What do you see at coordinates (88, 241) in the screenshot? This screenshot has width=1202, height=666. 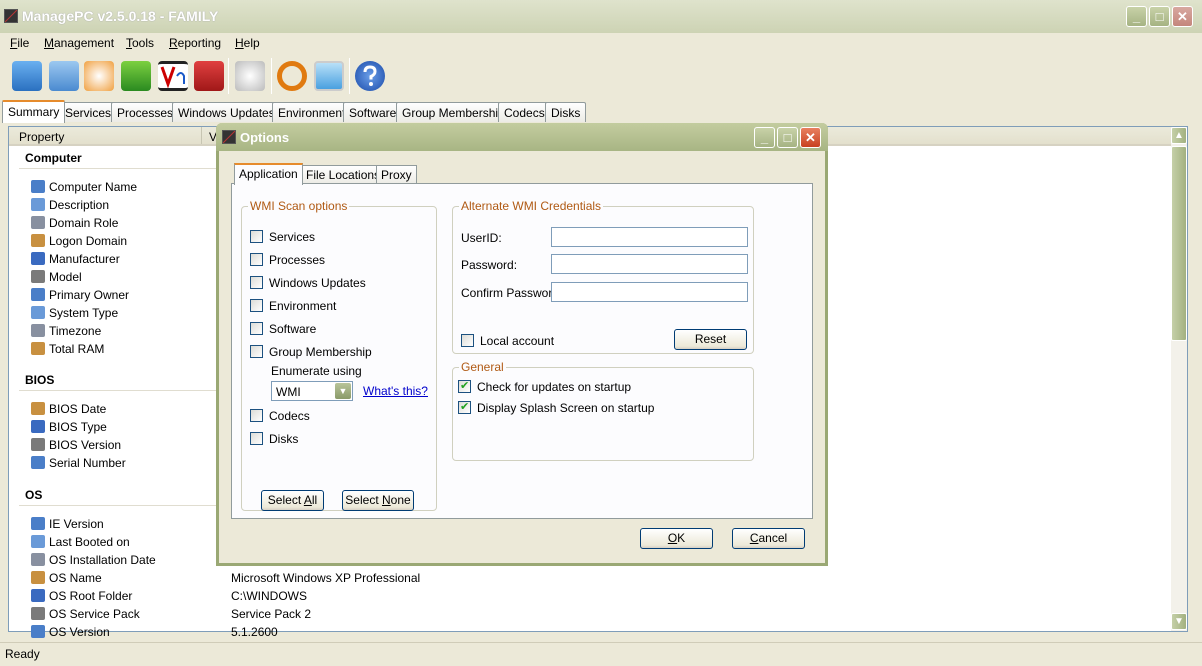 I see `property-name: Logon Domain` at bounding box center [88, 241].